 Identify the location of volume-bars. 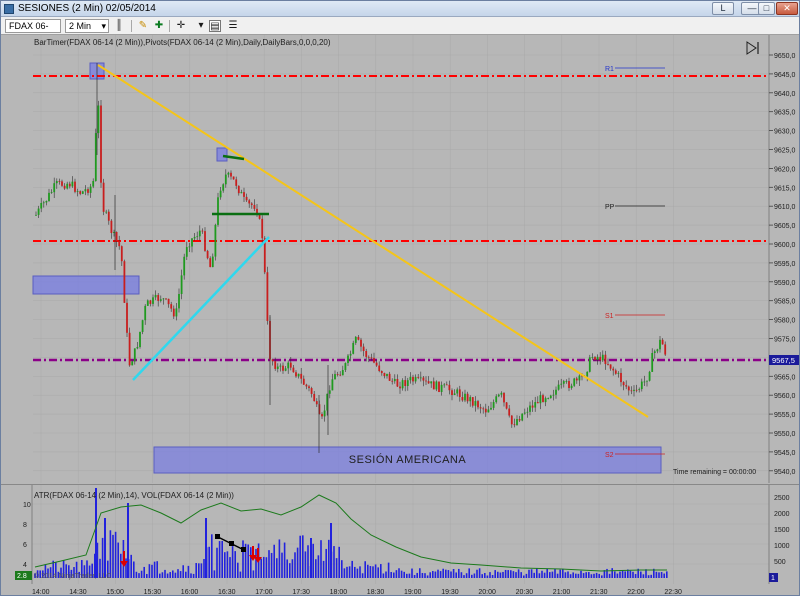
(351, 533).